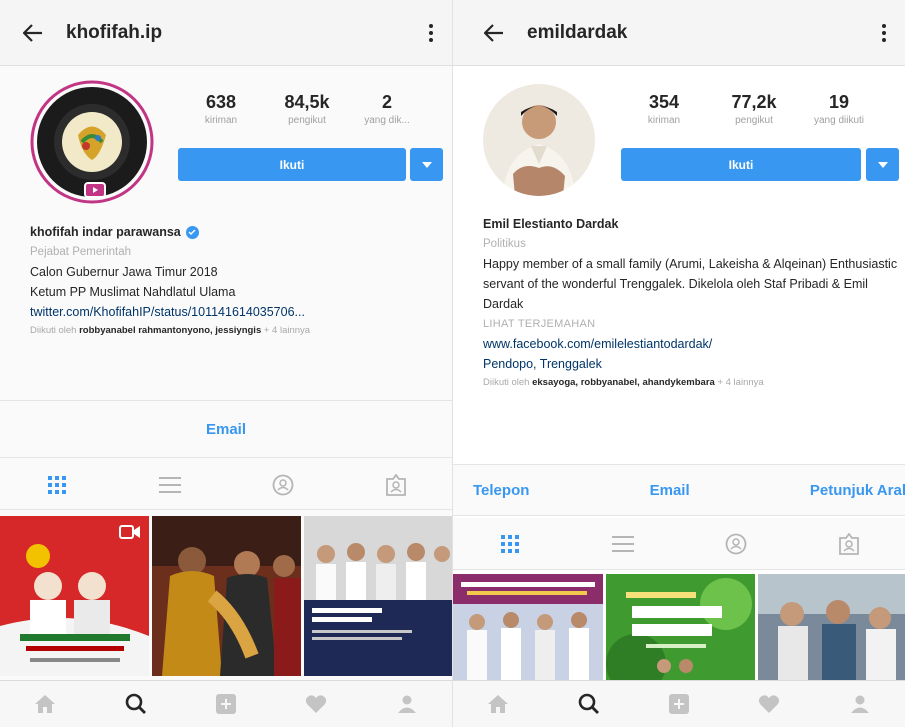  I want to click on directions-button: Petunjuk Arah, so click(857, 490).